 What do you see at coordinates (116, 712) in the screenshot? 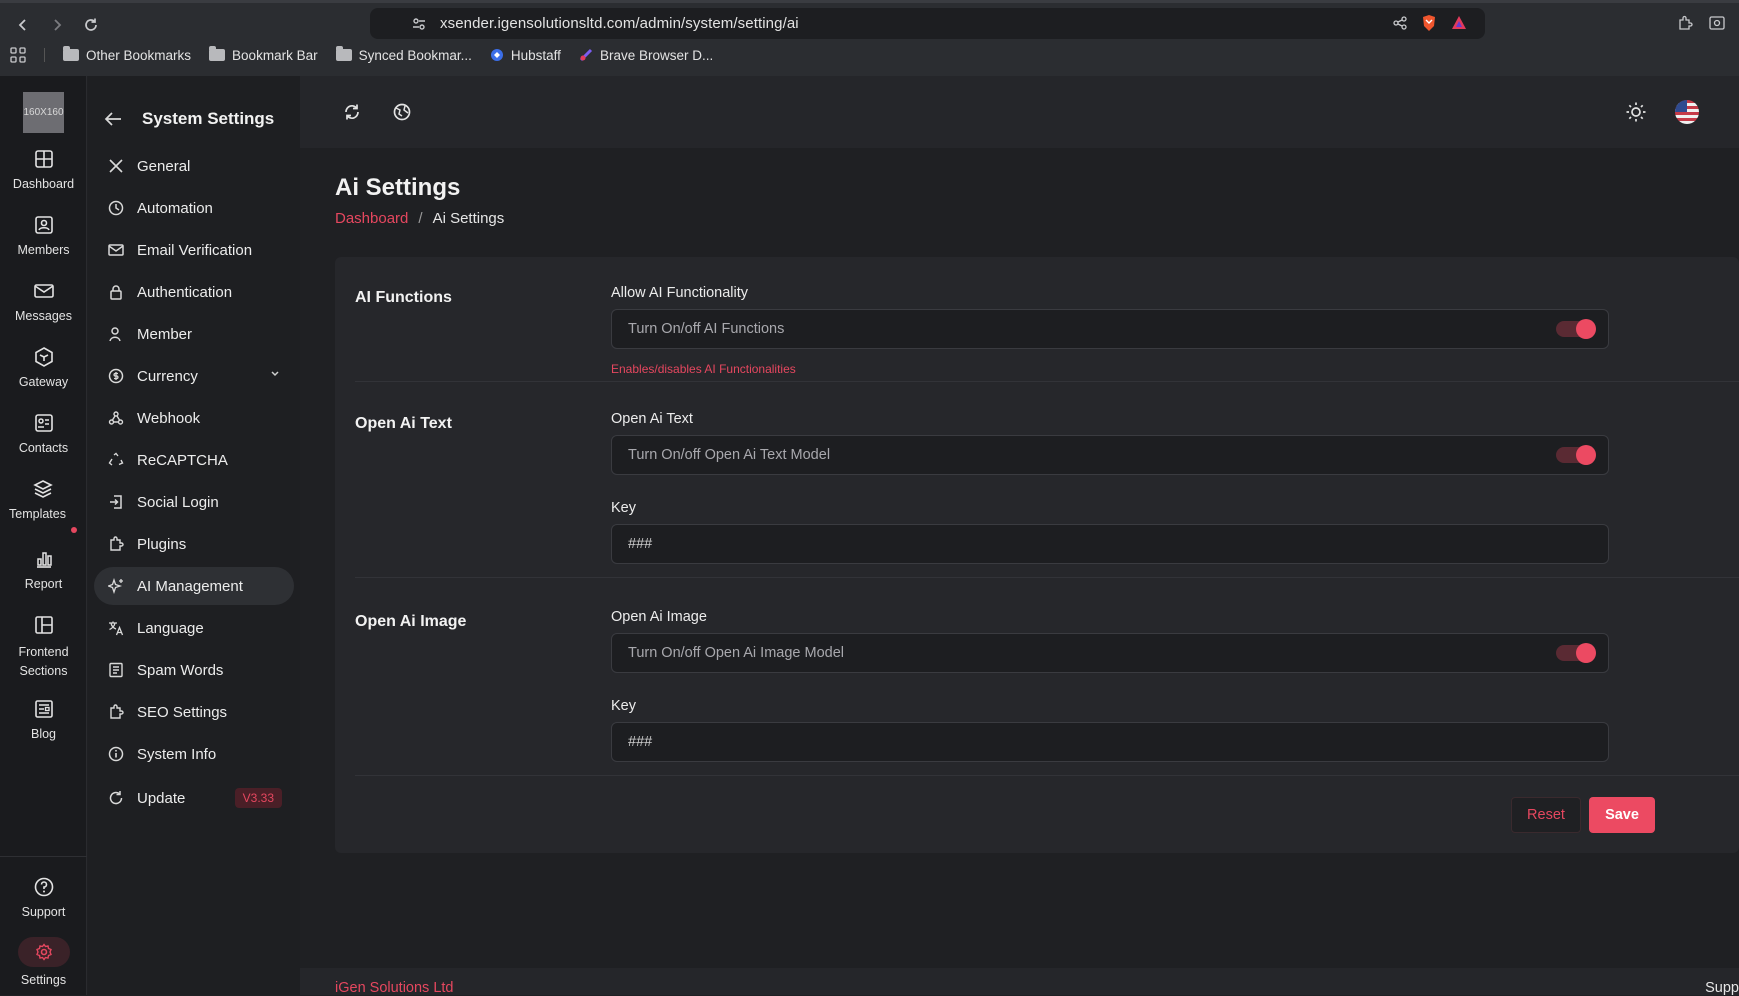
I see `seo-icon` at bounding box center [116, 712].